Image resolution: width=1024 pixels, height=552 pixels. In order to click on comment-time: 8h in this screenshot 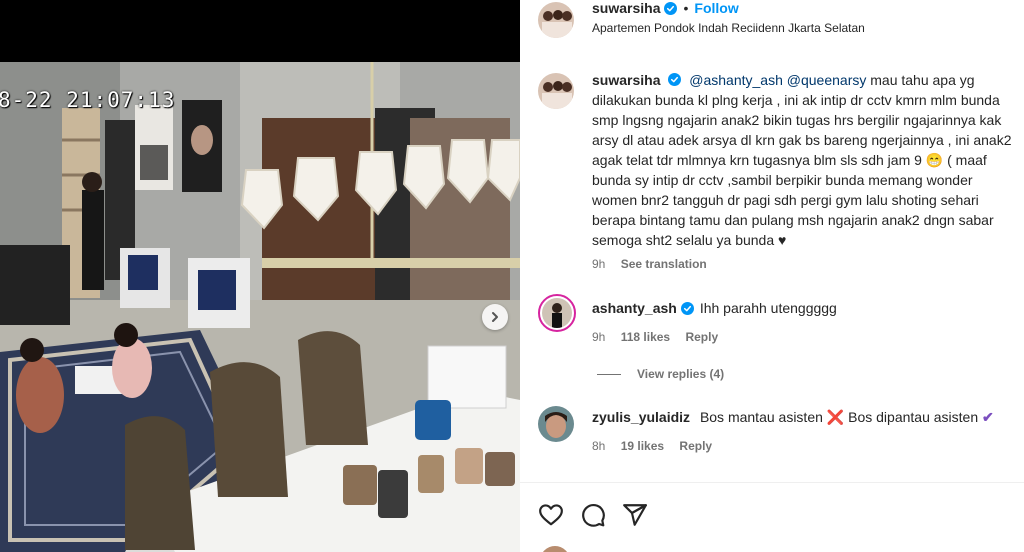, I will do `click(599, 446)`.